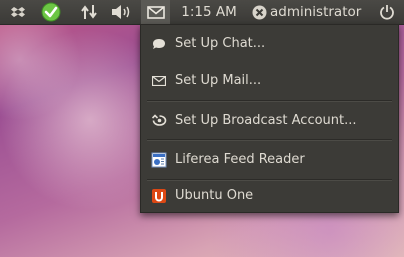  Describe the element at coordinates (18, 12) in the screenshot. I see `dropbox-icon` at that location.